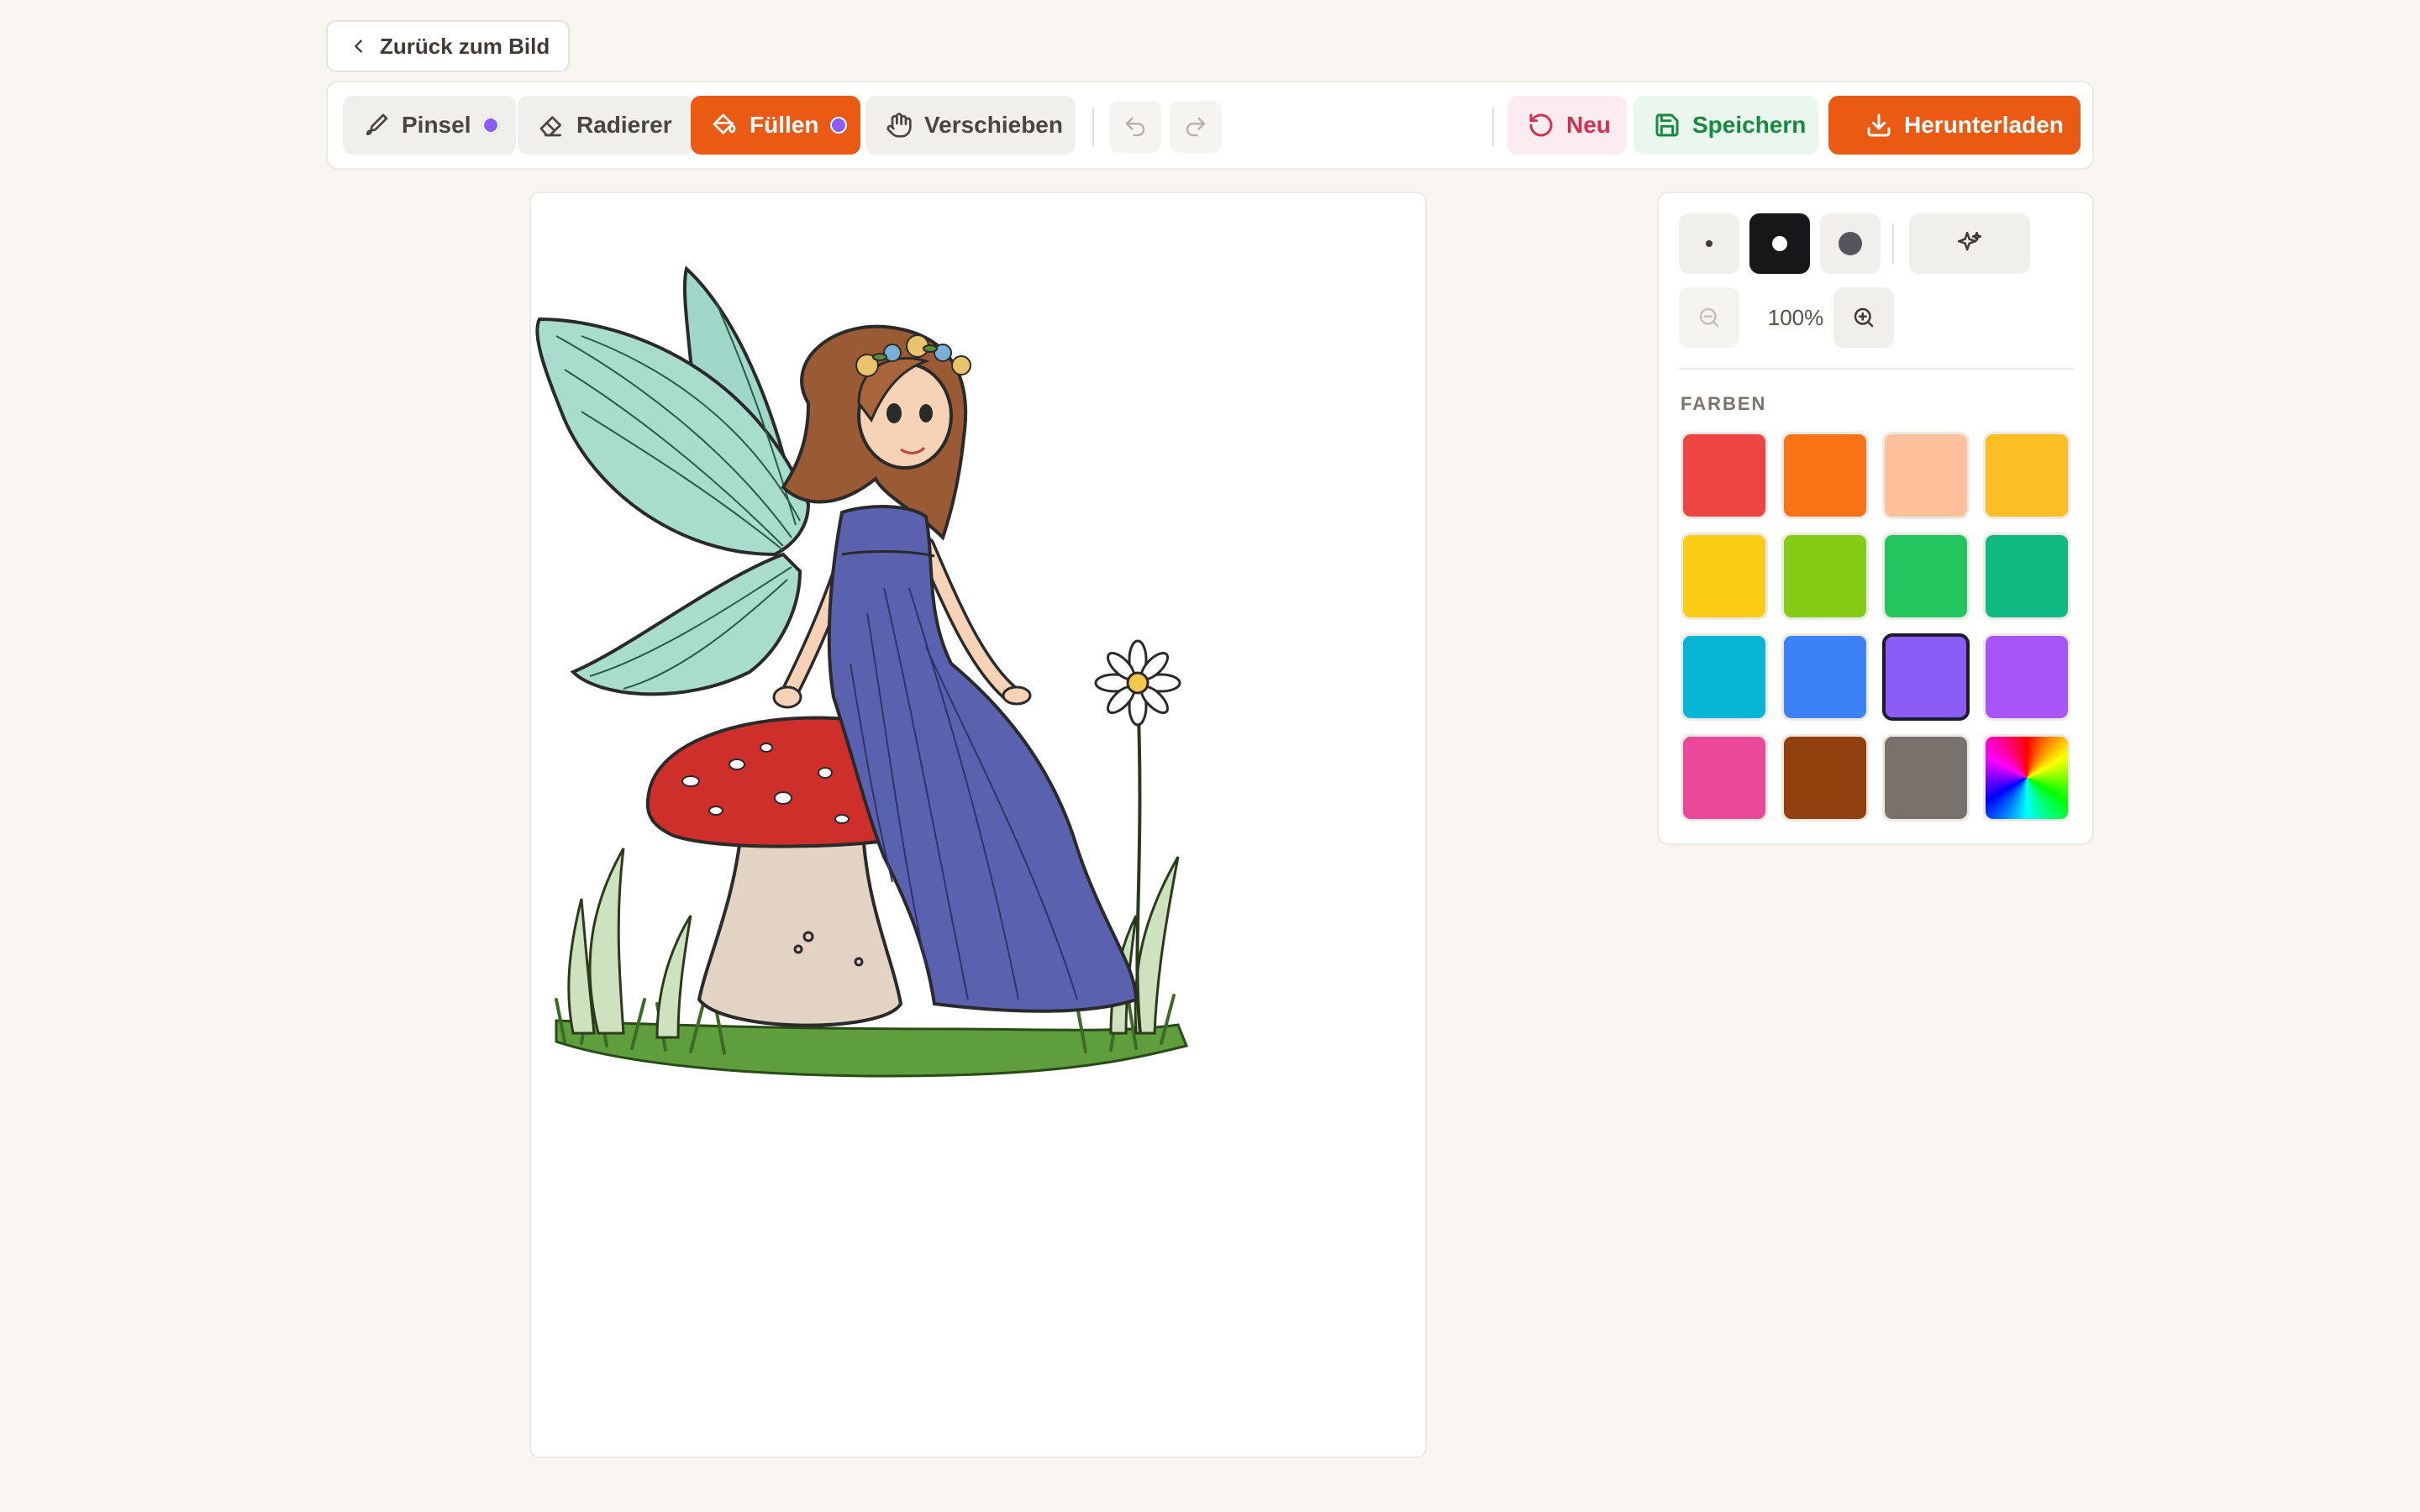 This screenshot has width=2420, height=1512. I want to click on undo-button, so click(1135, 127).